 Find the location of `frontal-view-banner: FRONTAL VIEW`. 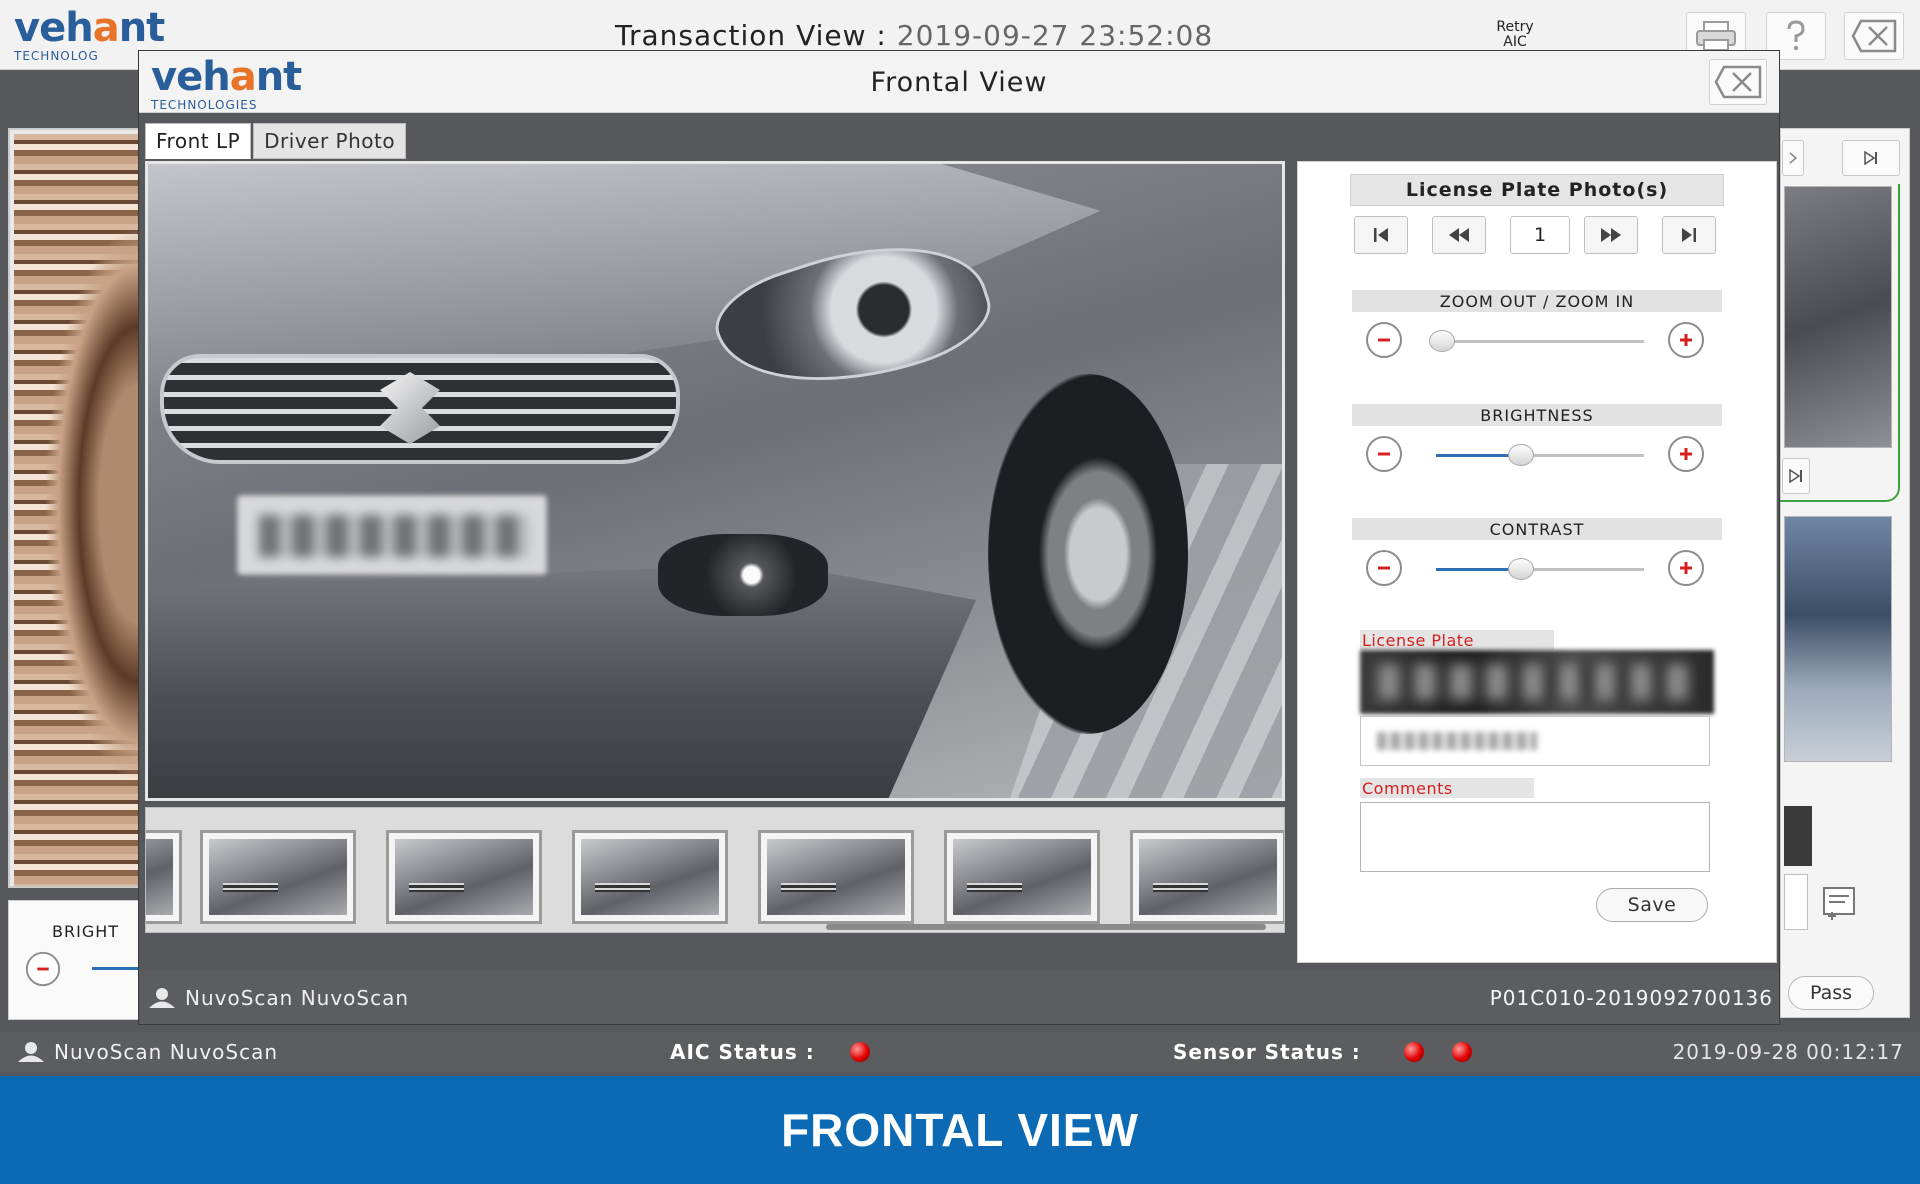

frontal-view-banner: FRONTAL VIEW is located at coordinates (960, 1130).